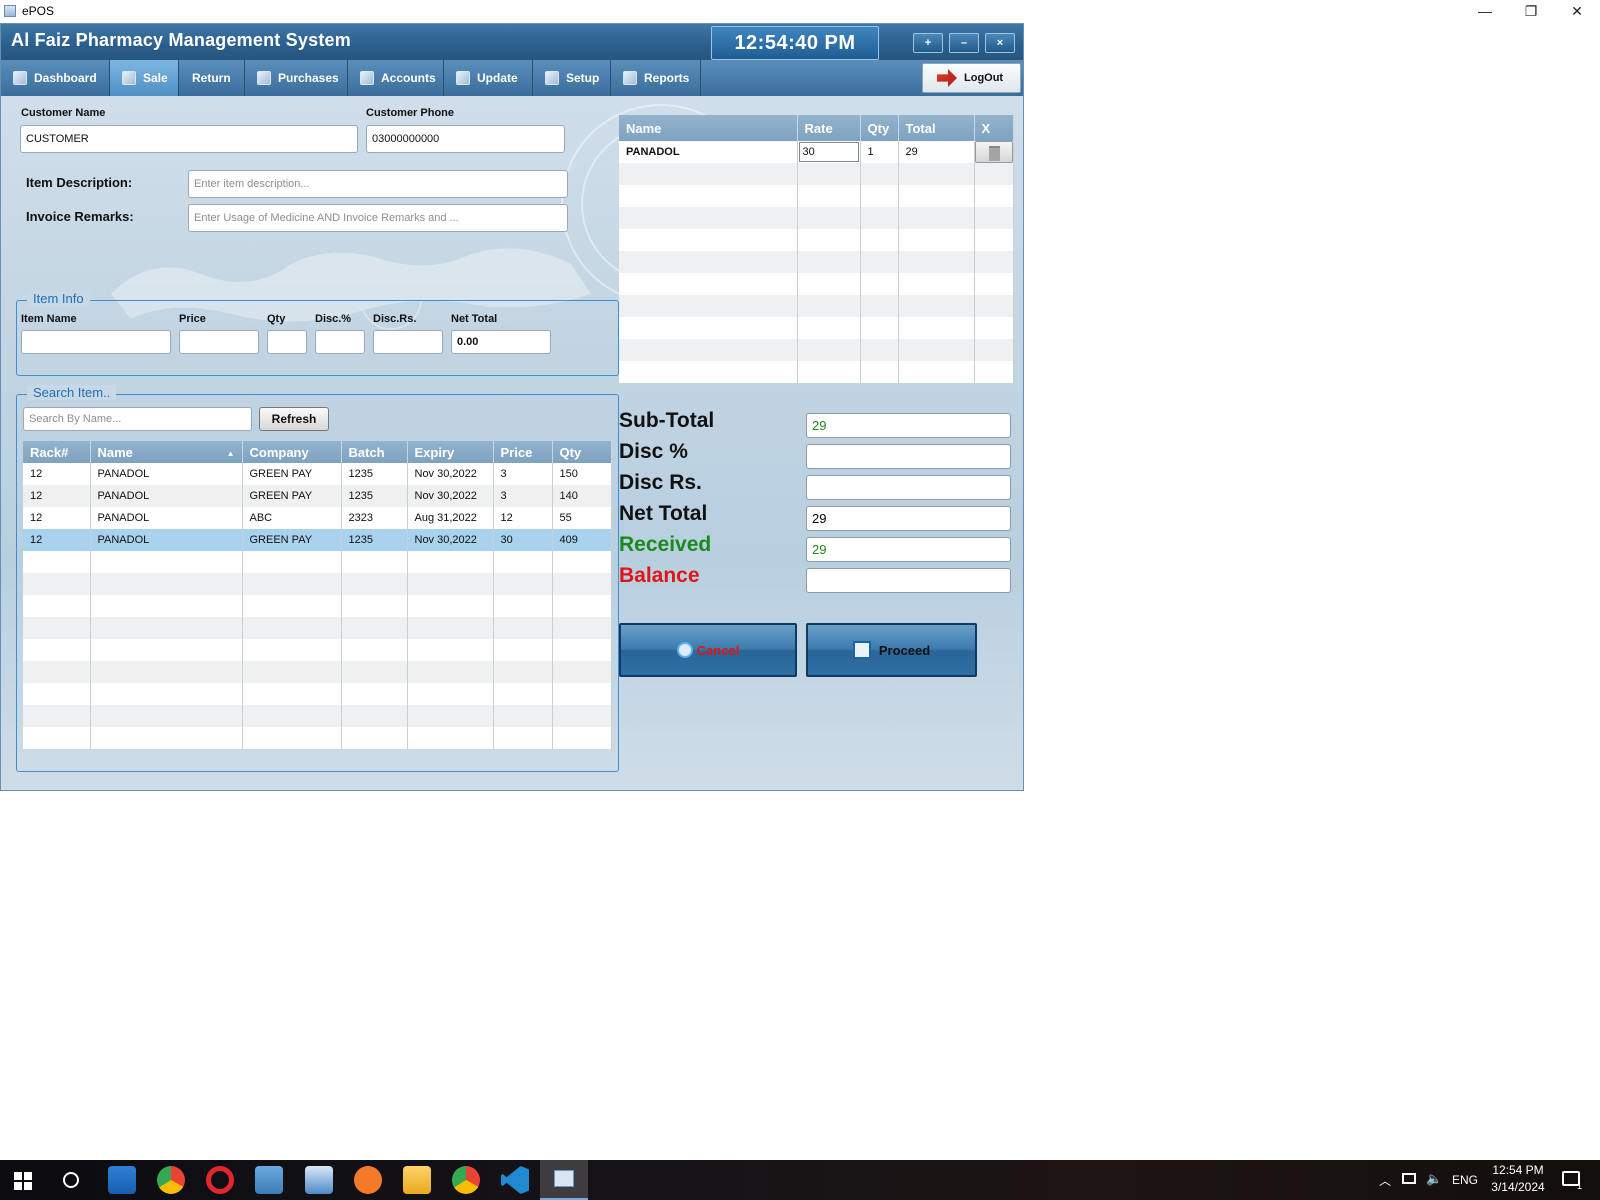  Describe the element at coordinates (57, 452) in the screenshot. I see `column-header: Rack#` at that location.